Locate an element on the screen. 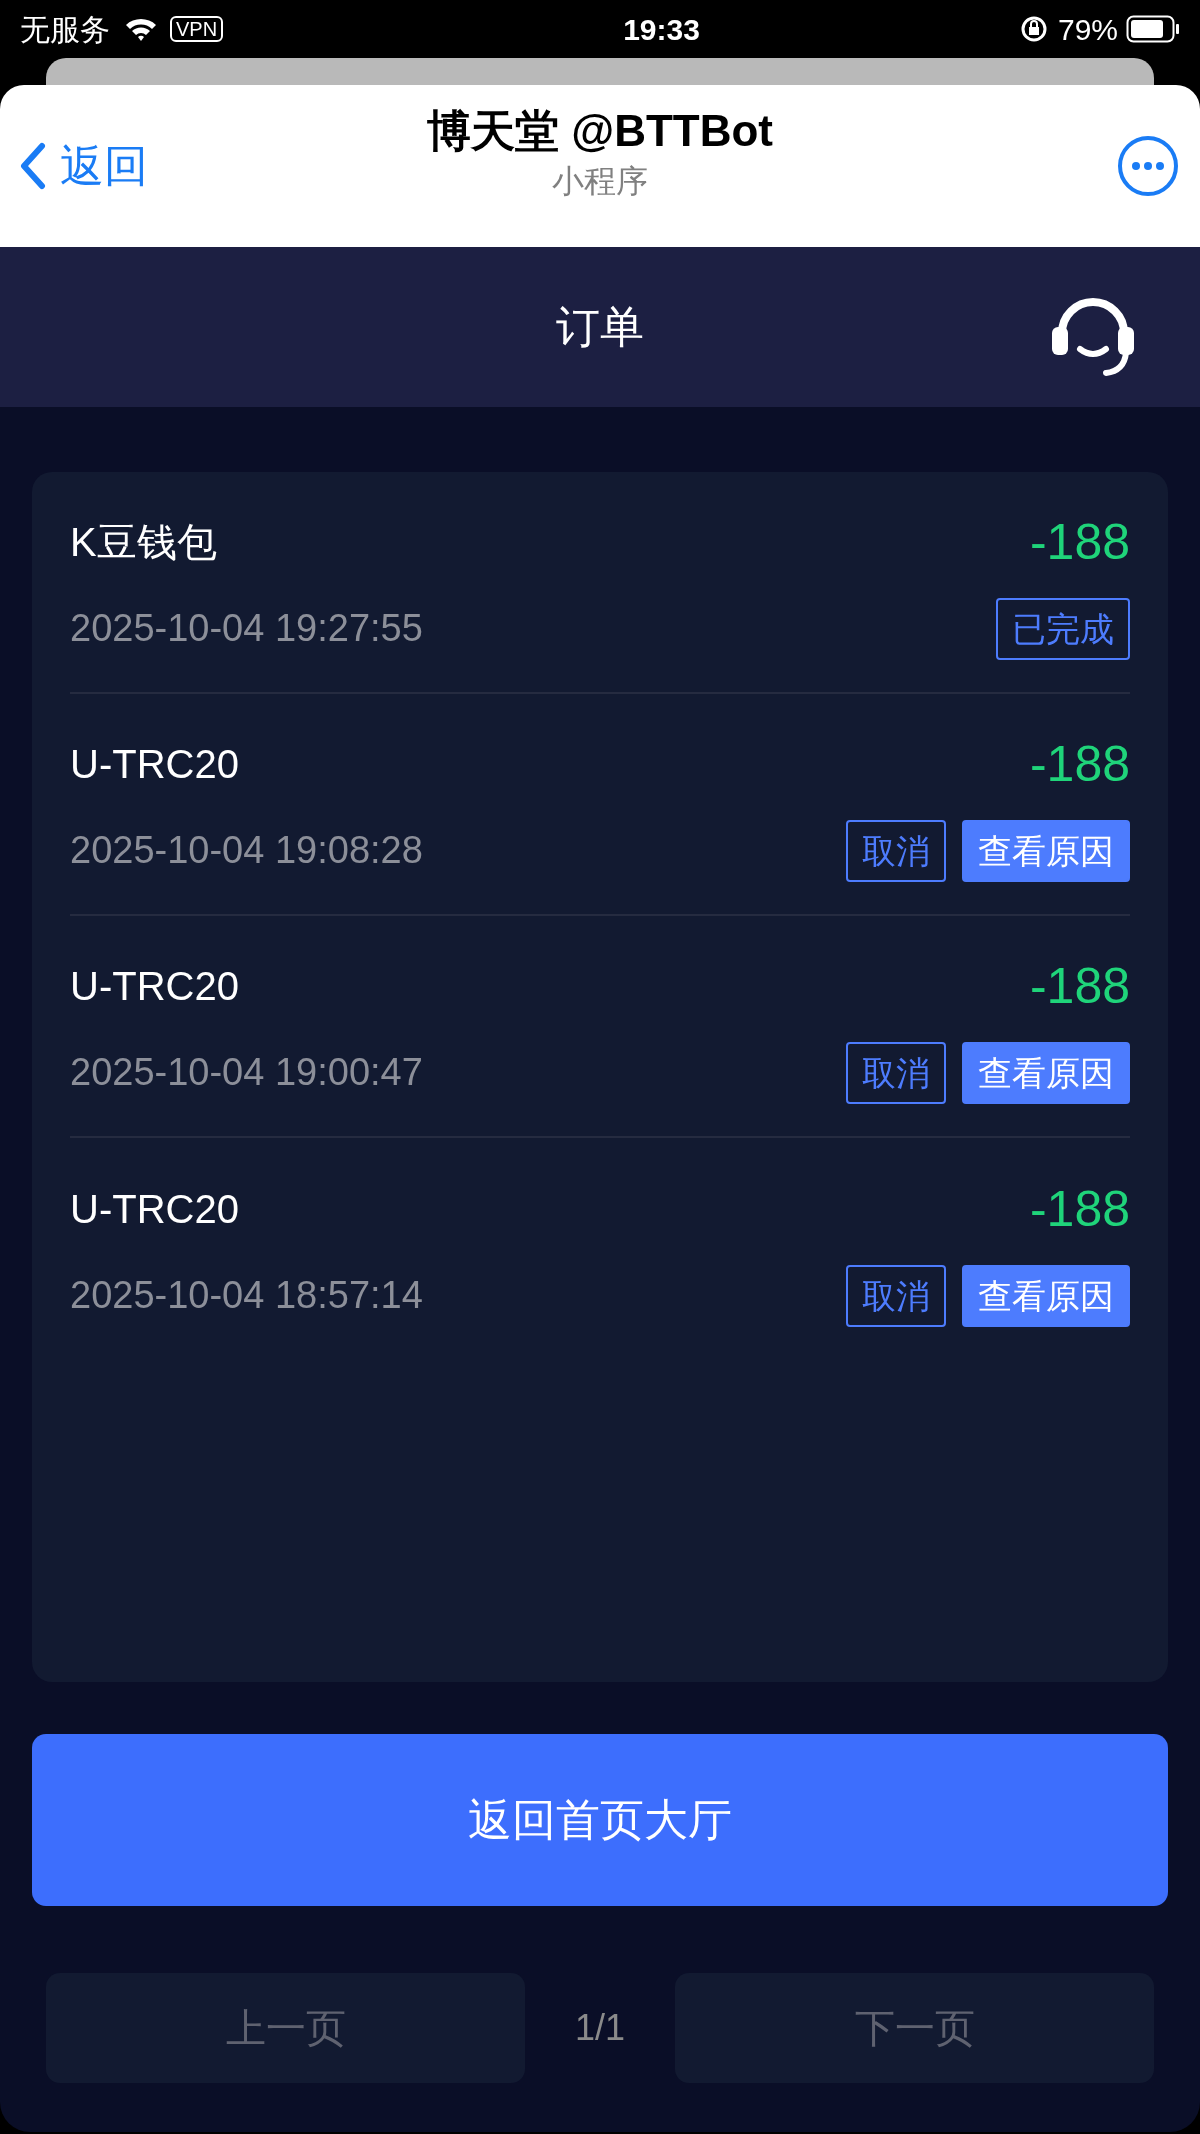 This screenshot has width=1200, height=2134. vpn-badge: VPN is located at coordinates (197, 29).